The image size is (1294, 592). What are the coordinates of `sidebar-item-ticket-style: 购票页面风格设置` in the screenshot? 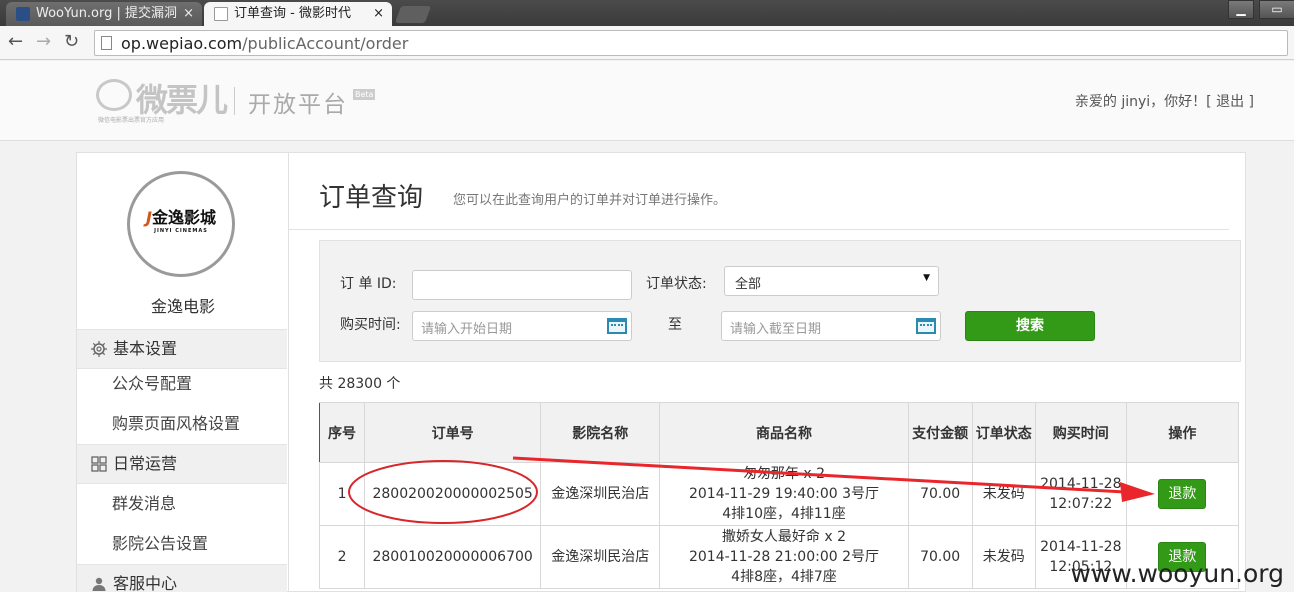 It's located at (182, 424).